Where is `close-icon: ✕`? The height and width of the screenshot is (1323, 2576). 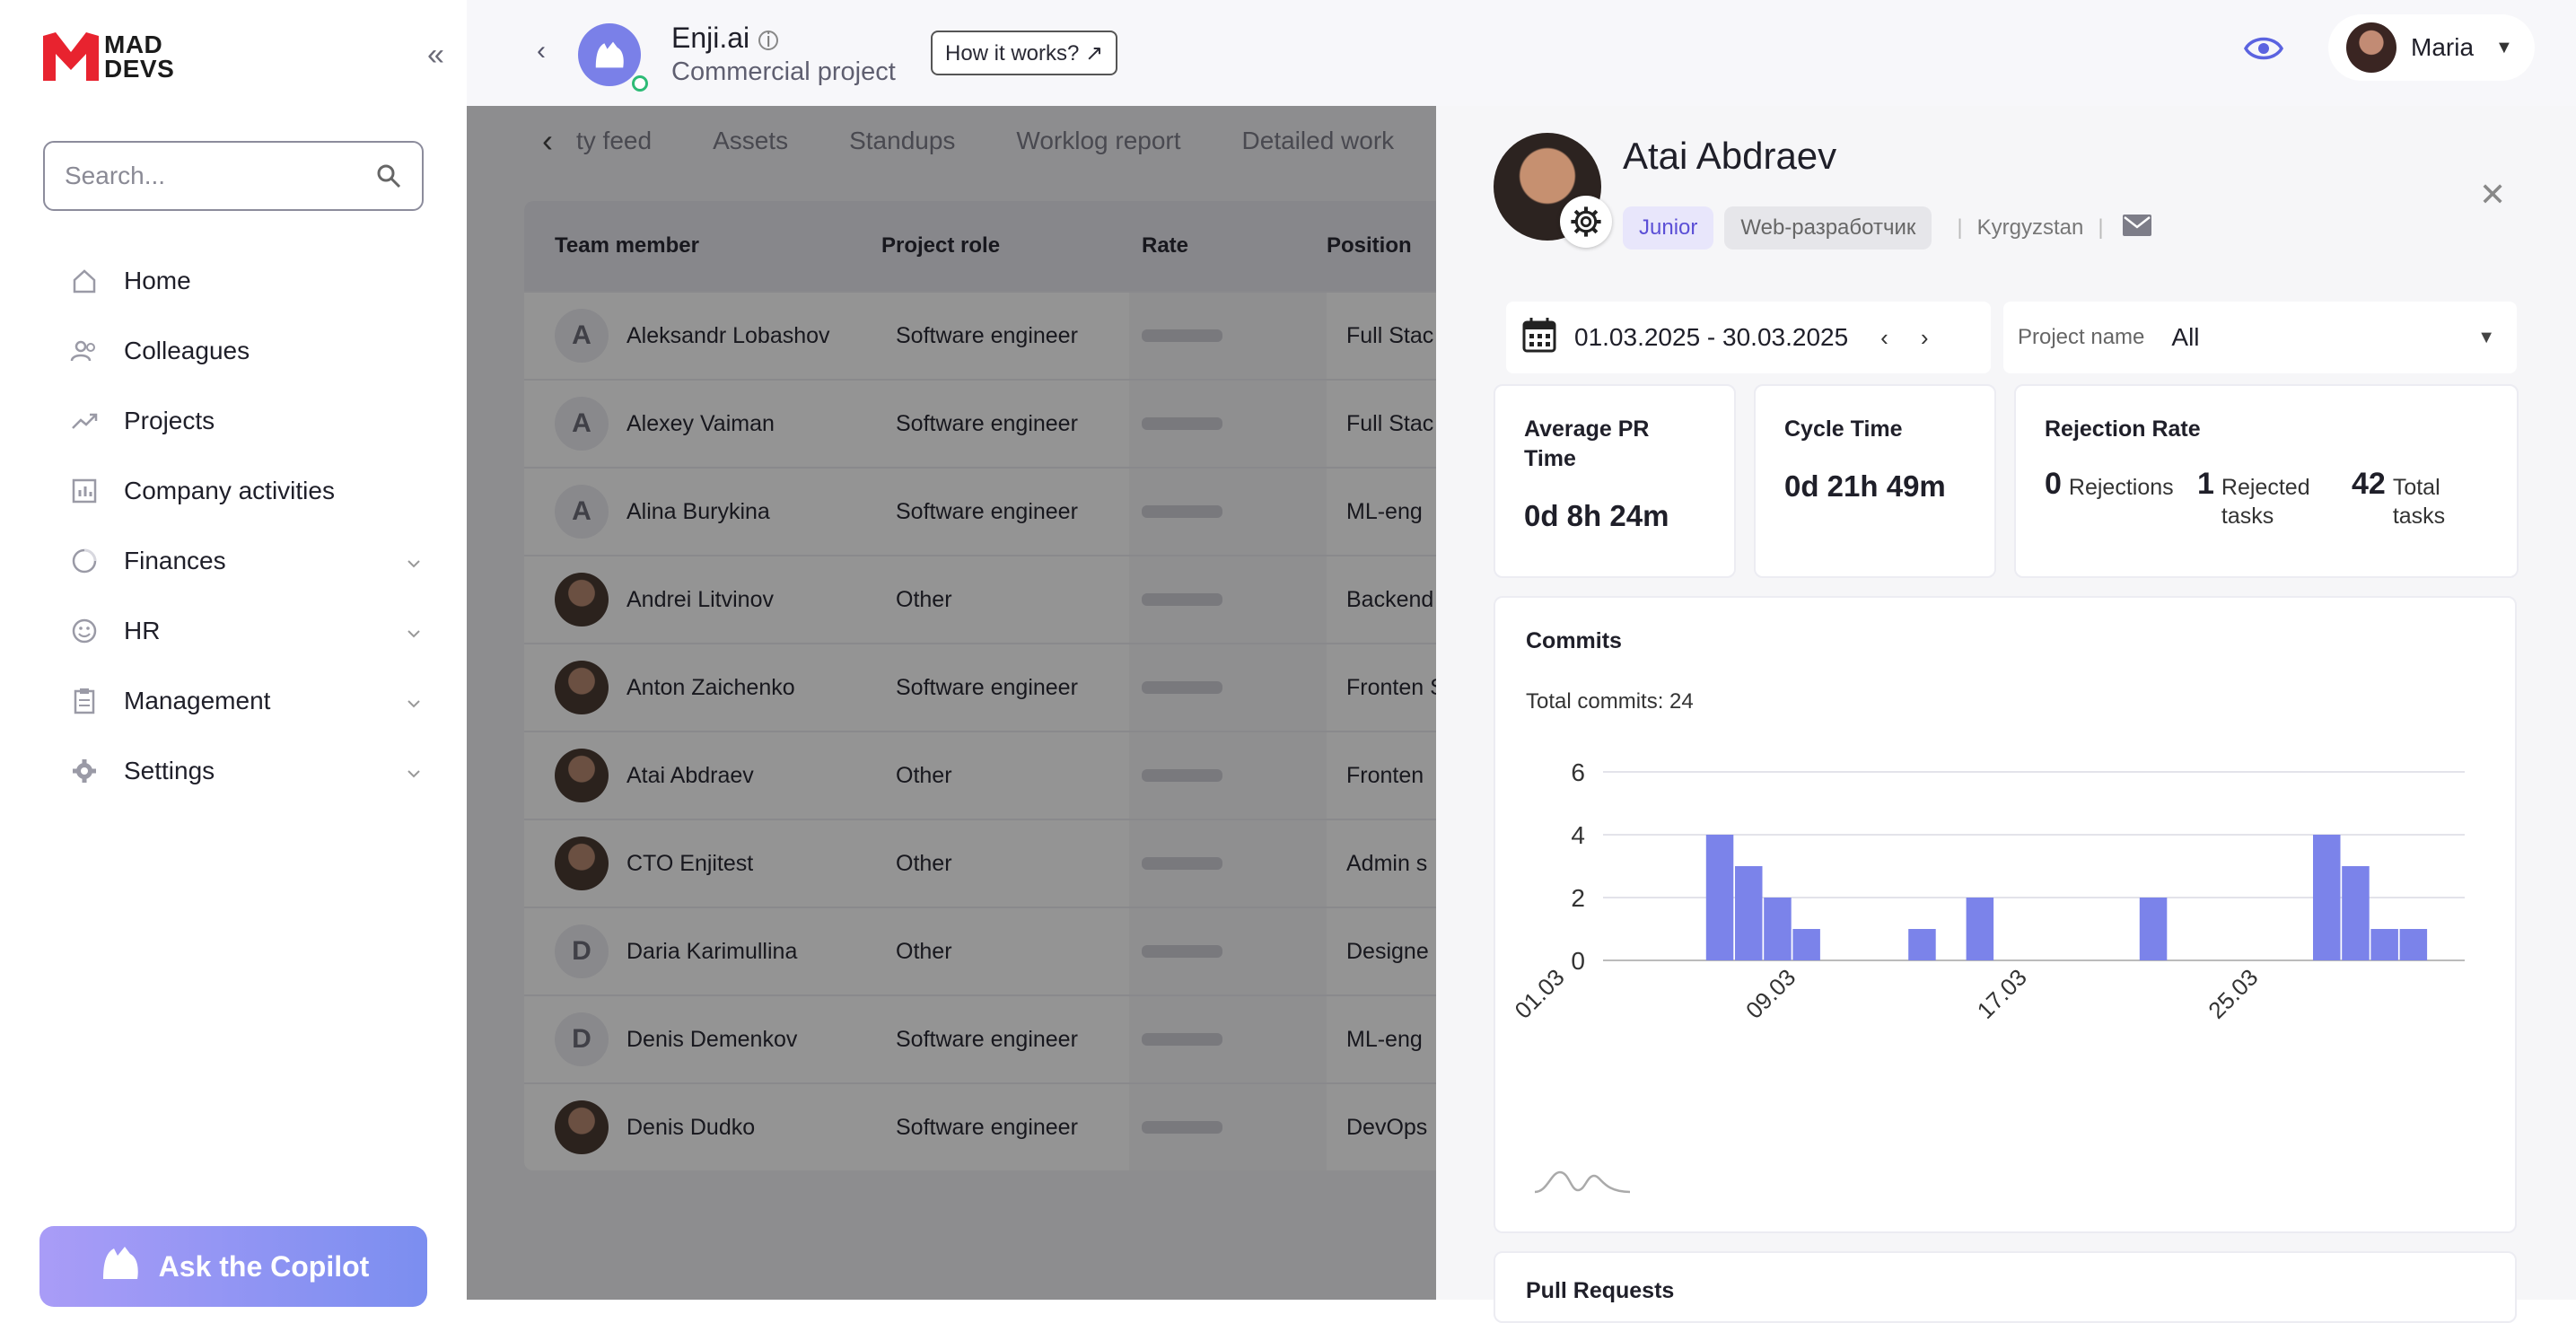 close-icon: ✕ is located at coordinates (2492, 195).